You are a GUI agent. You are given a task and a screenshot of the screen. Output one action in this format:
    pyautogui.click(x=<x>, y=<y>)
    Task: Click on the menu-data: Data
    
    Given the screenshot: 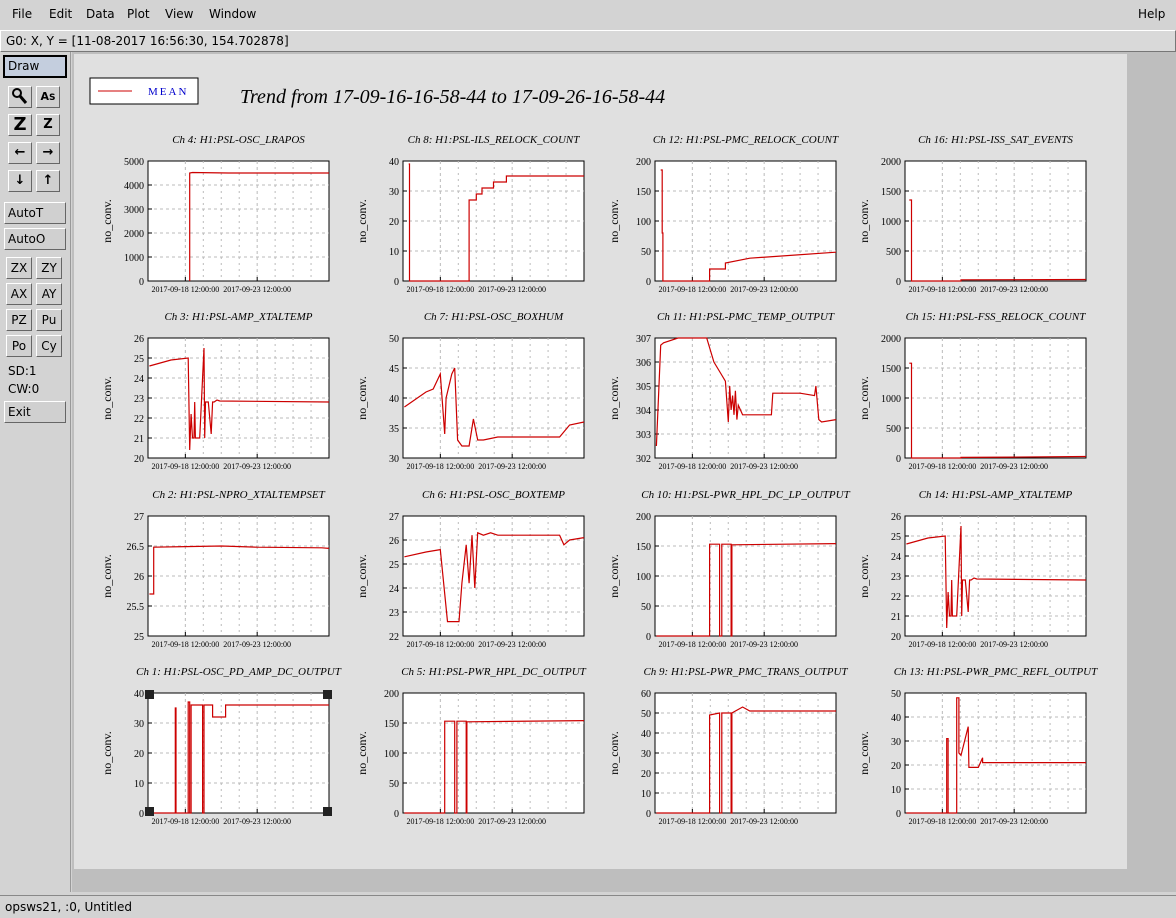 What is the action you would take?
    pyautogui.click(x=100, y=14)
    